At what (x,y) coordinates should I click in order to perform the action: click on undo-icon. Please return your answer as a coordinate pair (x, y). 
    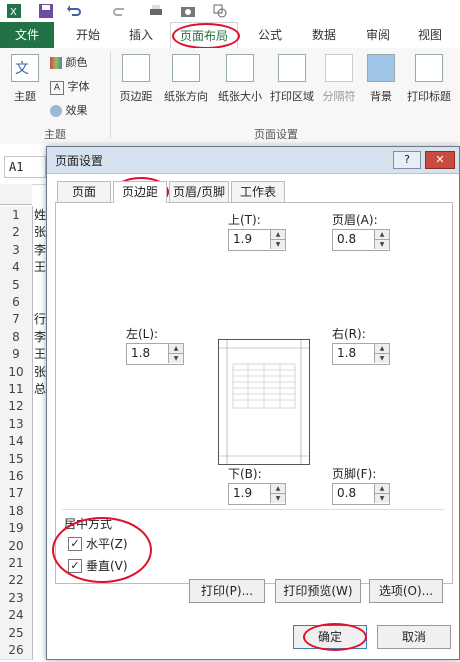
    Looking at the image, I should click on (74, 11).